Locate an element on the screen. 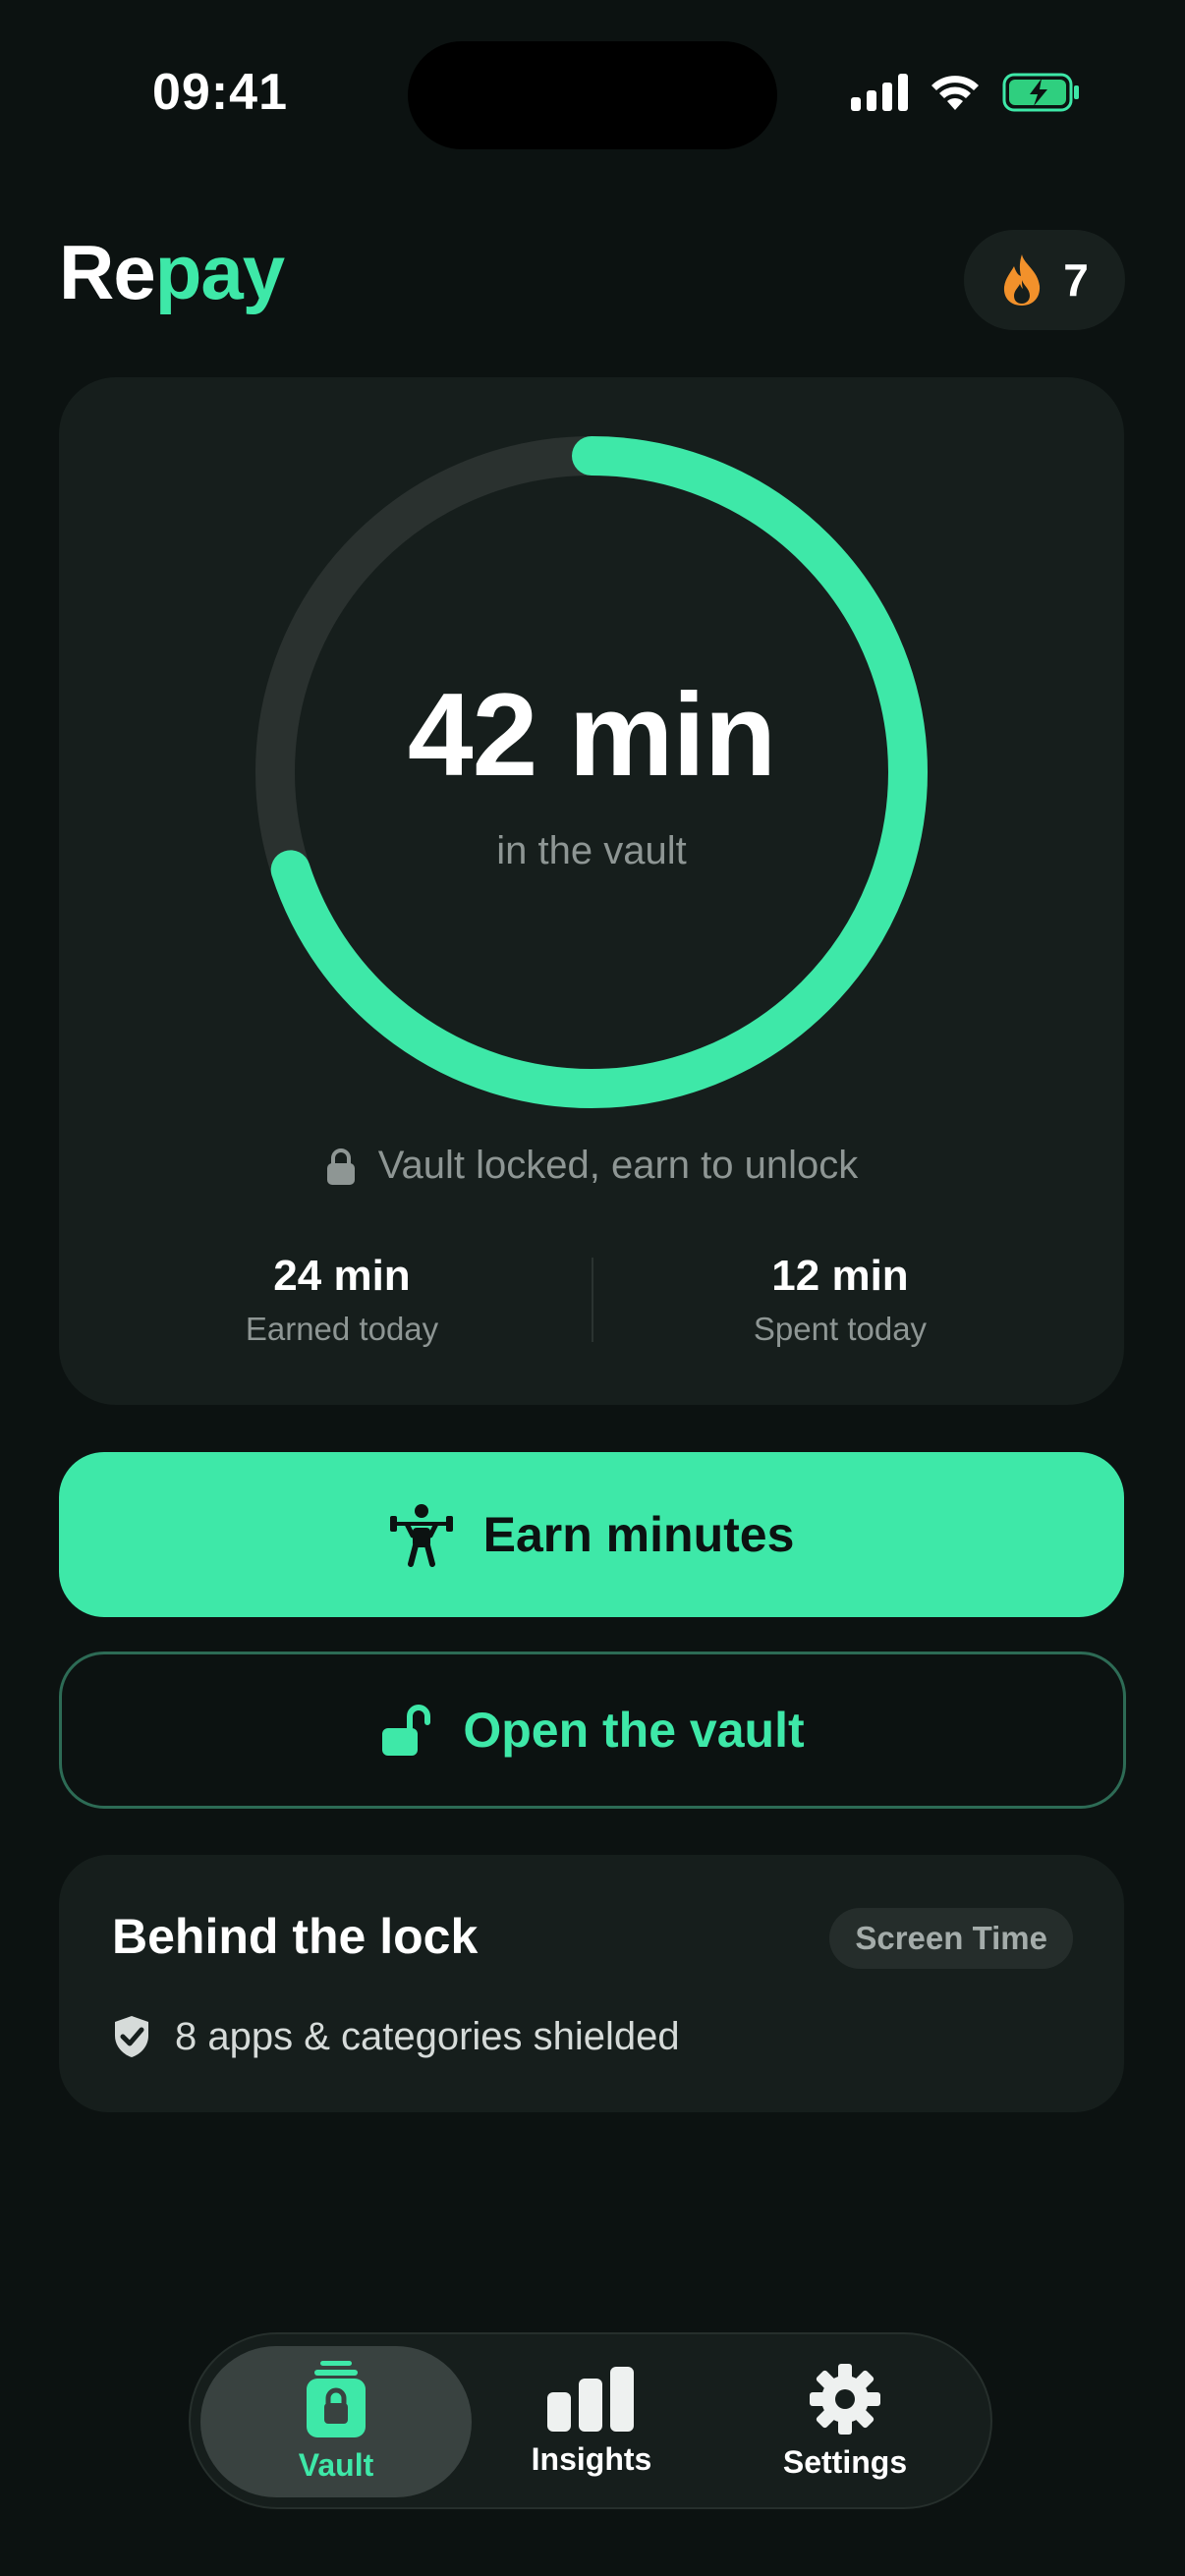  shielded-apps-row: 8 apps & categories shielded is located at coordinates (396, 2036).